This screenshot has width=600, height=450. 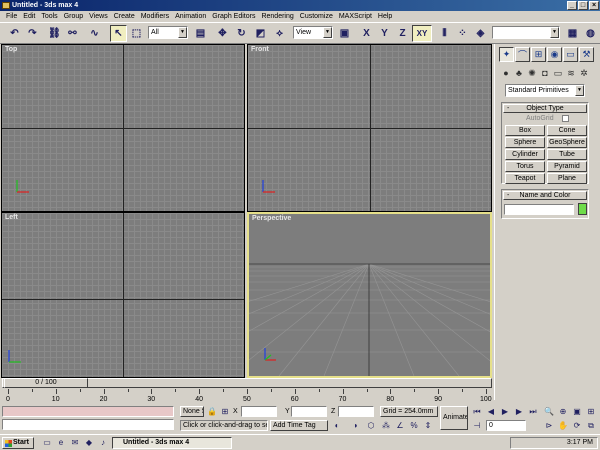 I want to click on array-icon: ⁘, so click(x=462, y=33).